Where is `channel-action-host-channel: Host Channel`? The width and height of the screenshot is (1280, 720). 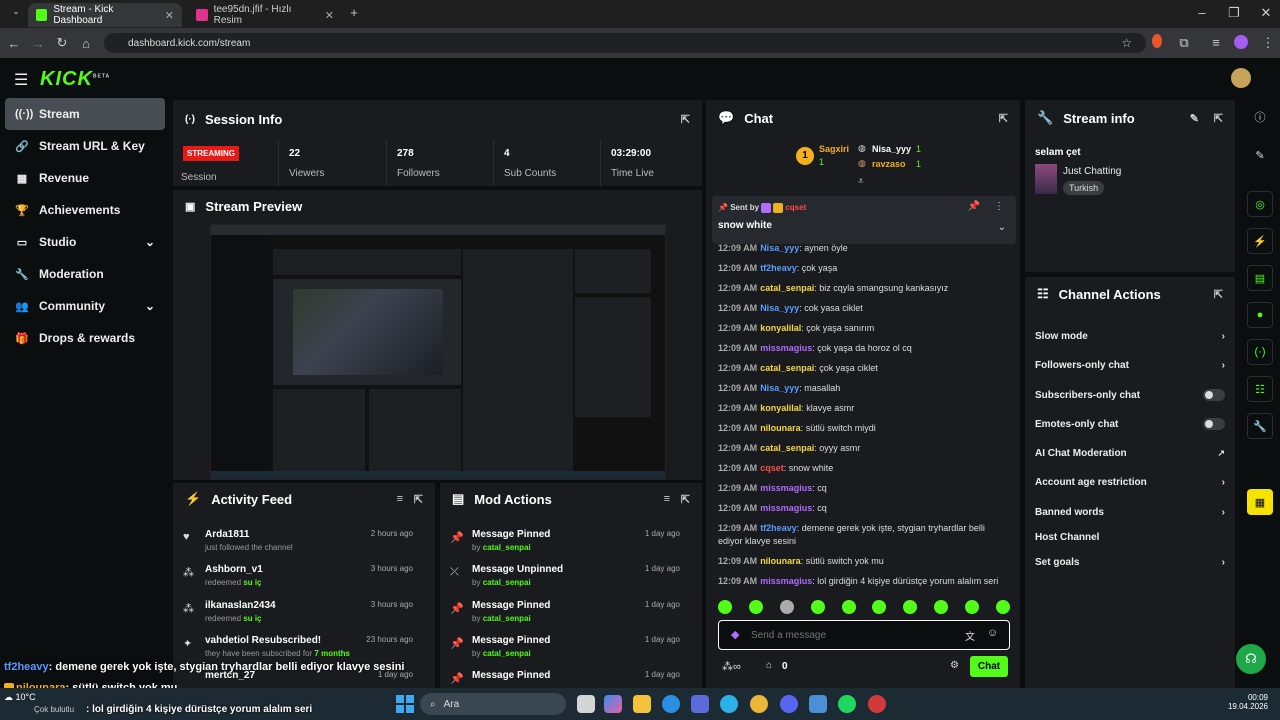 channel-action-host-channel: Host Channel is located at coordinates (1130, 537).